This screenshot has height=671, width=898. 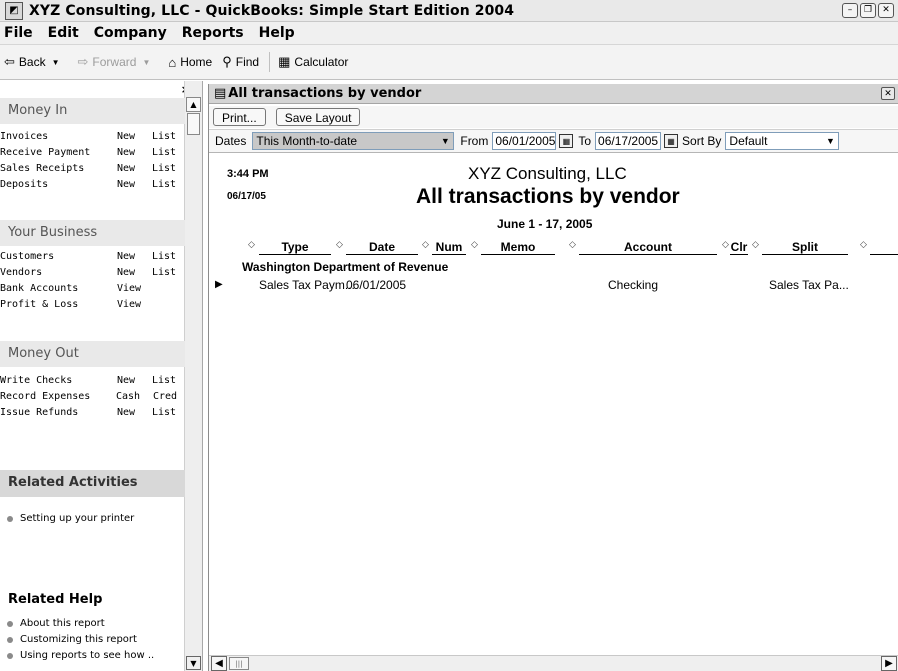 I want to click on deposits-list-link: List, so click(x=164, y=184).